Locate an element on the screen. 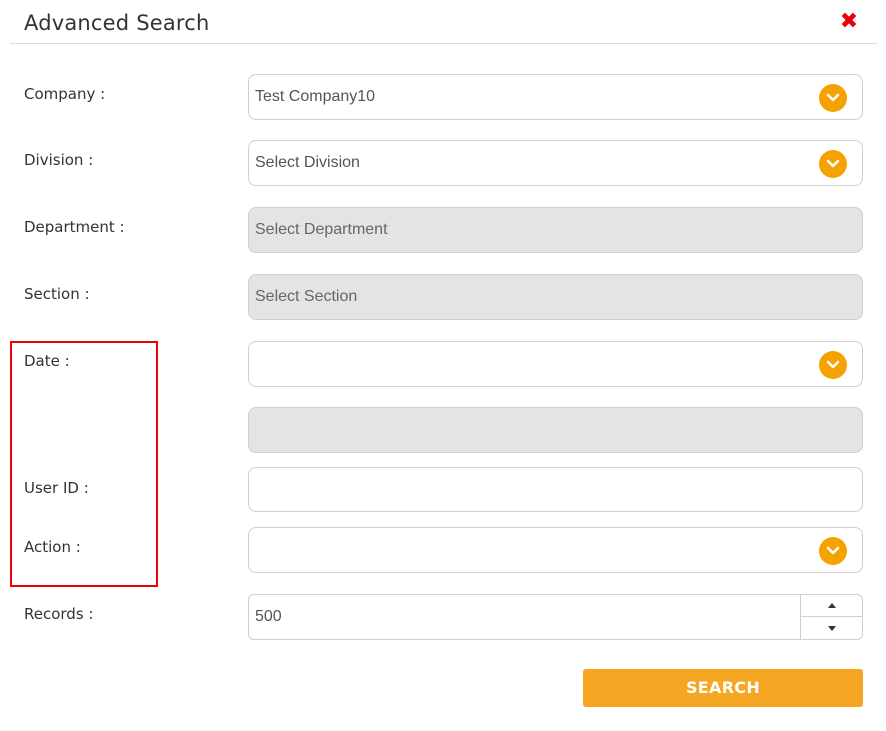 This screenshot has width=886, height=731. department-label: Department : is located at coordinates (74, 227).